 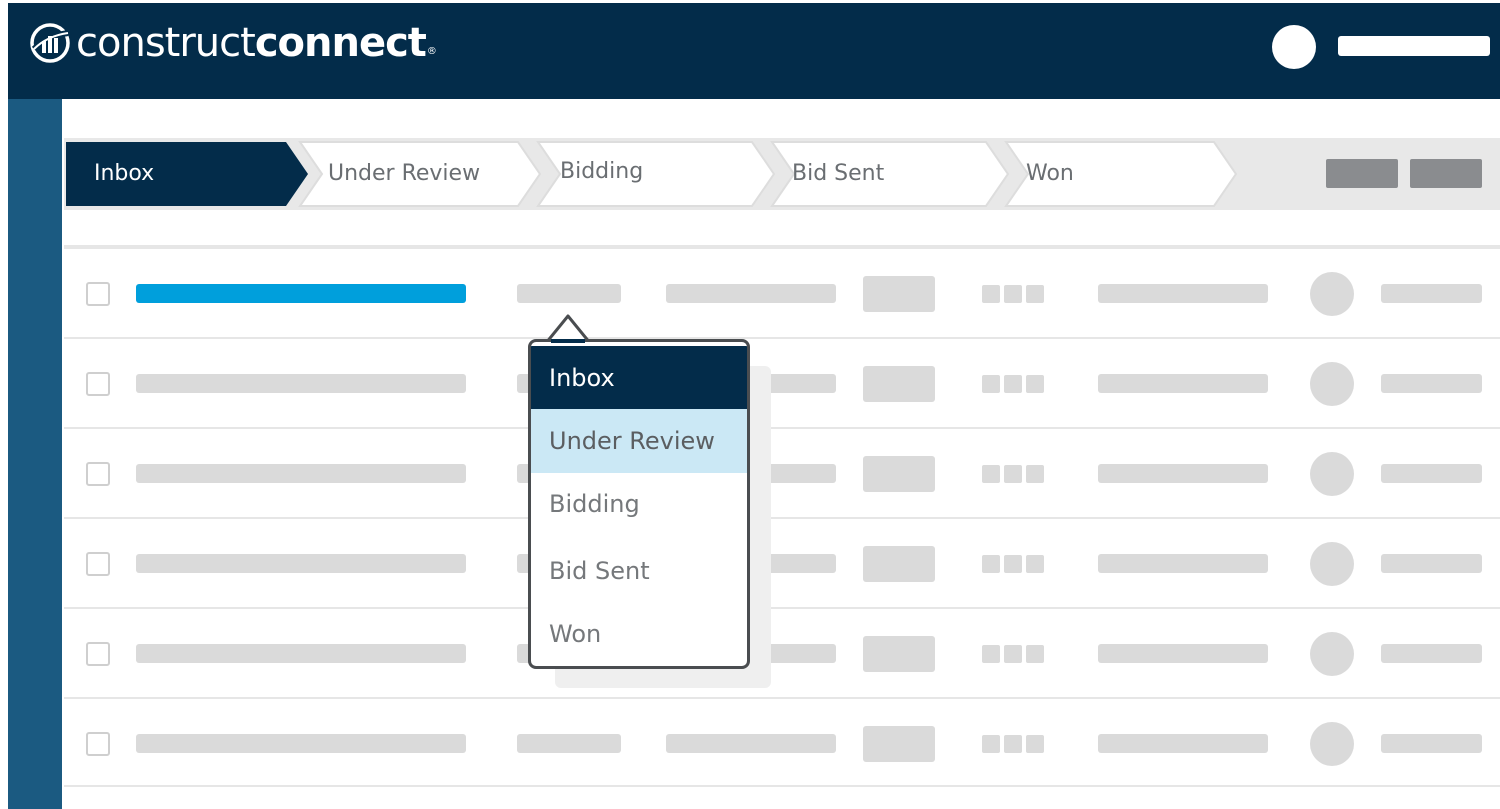 What do you see at coordinates (652, 174) in the screenshot?
I see `pipeline-chevrons` at bounding box center [652, 174].